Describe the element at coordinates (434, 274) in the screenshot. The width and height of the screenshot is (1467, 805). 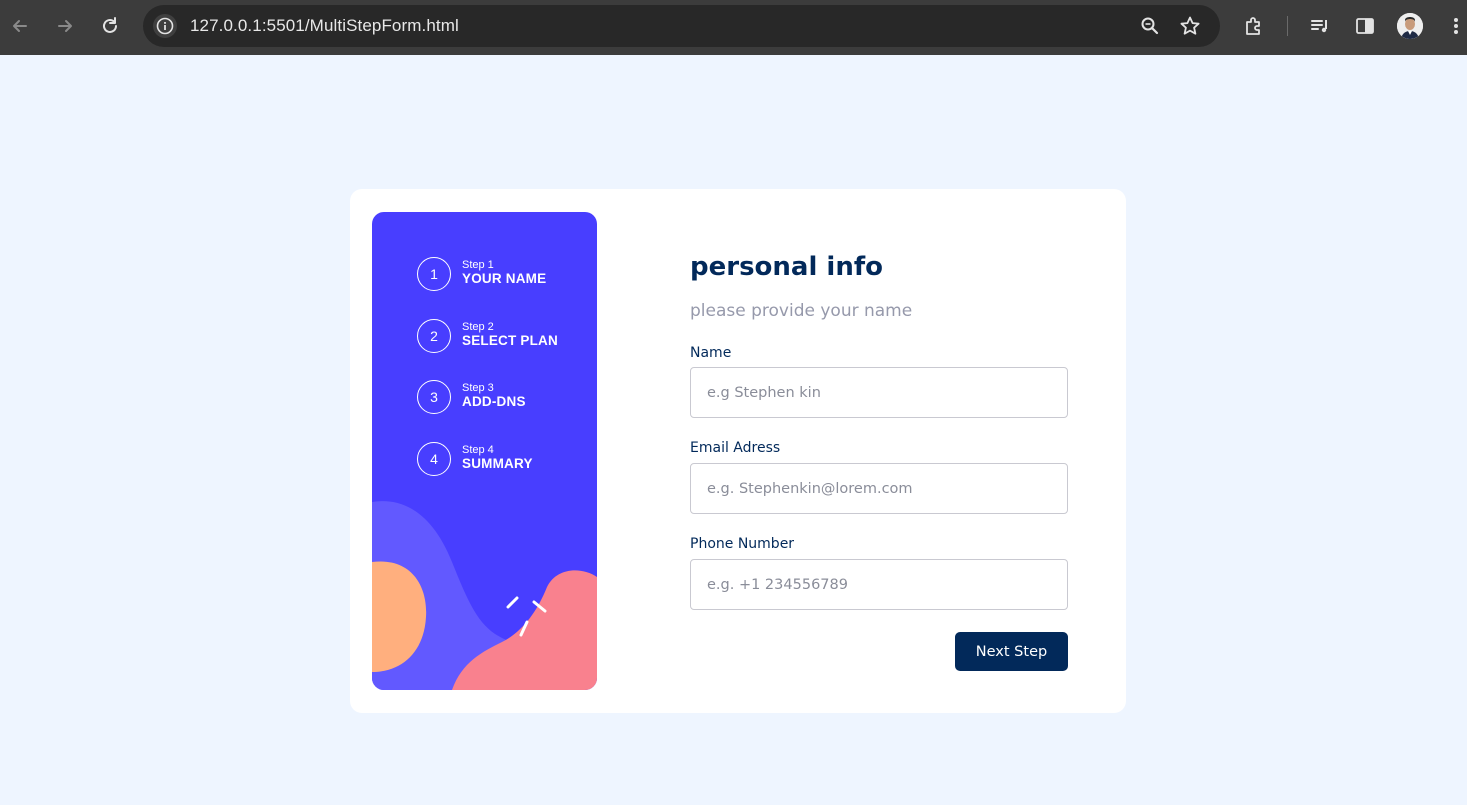
I see `step-number-circle: 1` at that location.